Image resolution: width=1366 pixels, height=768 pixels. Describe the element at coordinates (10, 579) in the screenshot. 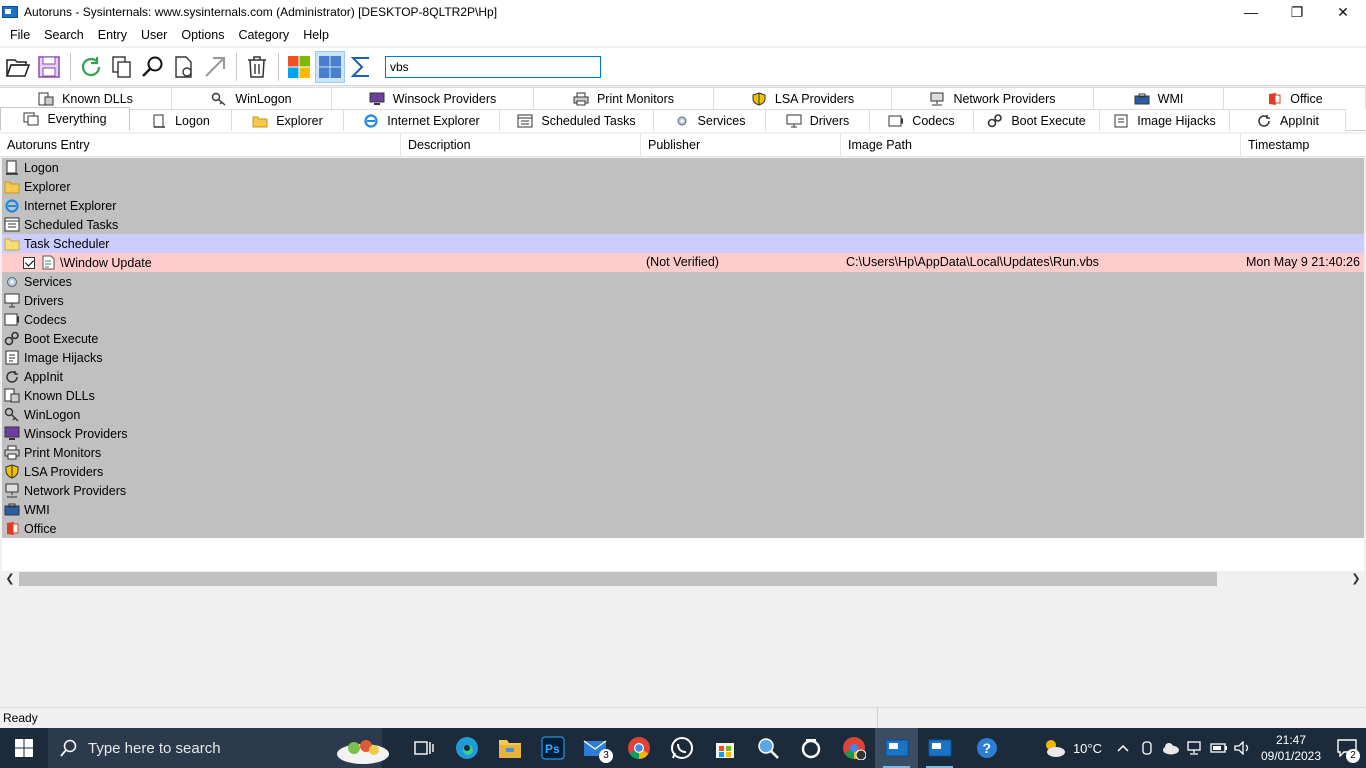

I see `scroll-left-arrow-icon: ❮` at that location.